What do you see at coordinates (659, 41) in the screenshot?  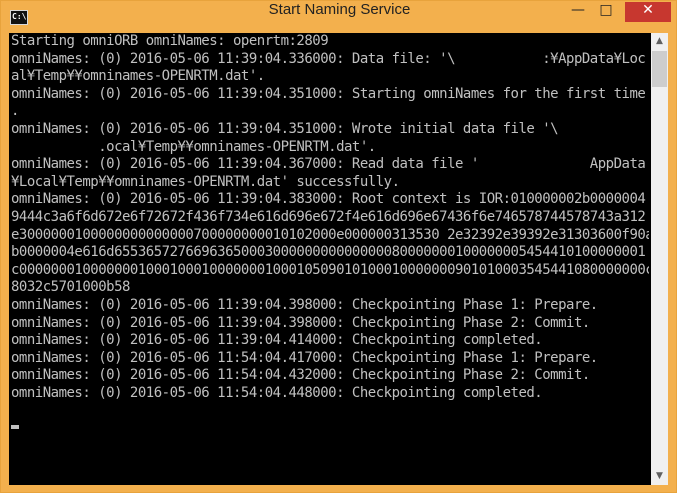 I see `scroll-up-arrow-icon: ▲` at bounding box center [659, 41].